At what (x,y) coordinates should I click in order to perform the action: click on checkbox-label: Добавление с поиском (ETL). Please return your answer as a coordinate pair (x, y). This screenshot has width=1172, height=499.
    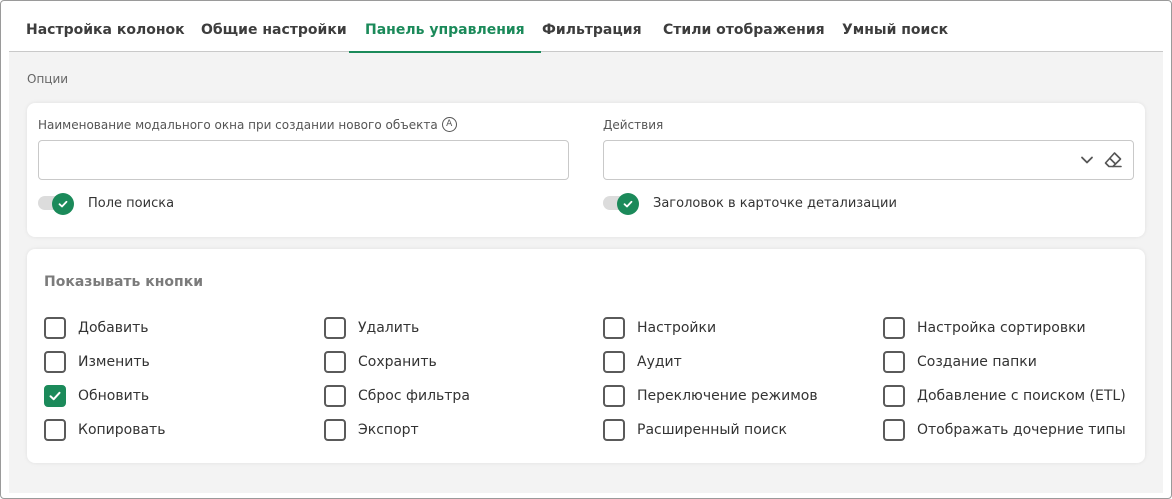
    Looking at the image, I should click on (1021, 396).